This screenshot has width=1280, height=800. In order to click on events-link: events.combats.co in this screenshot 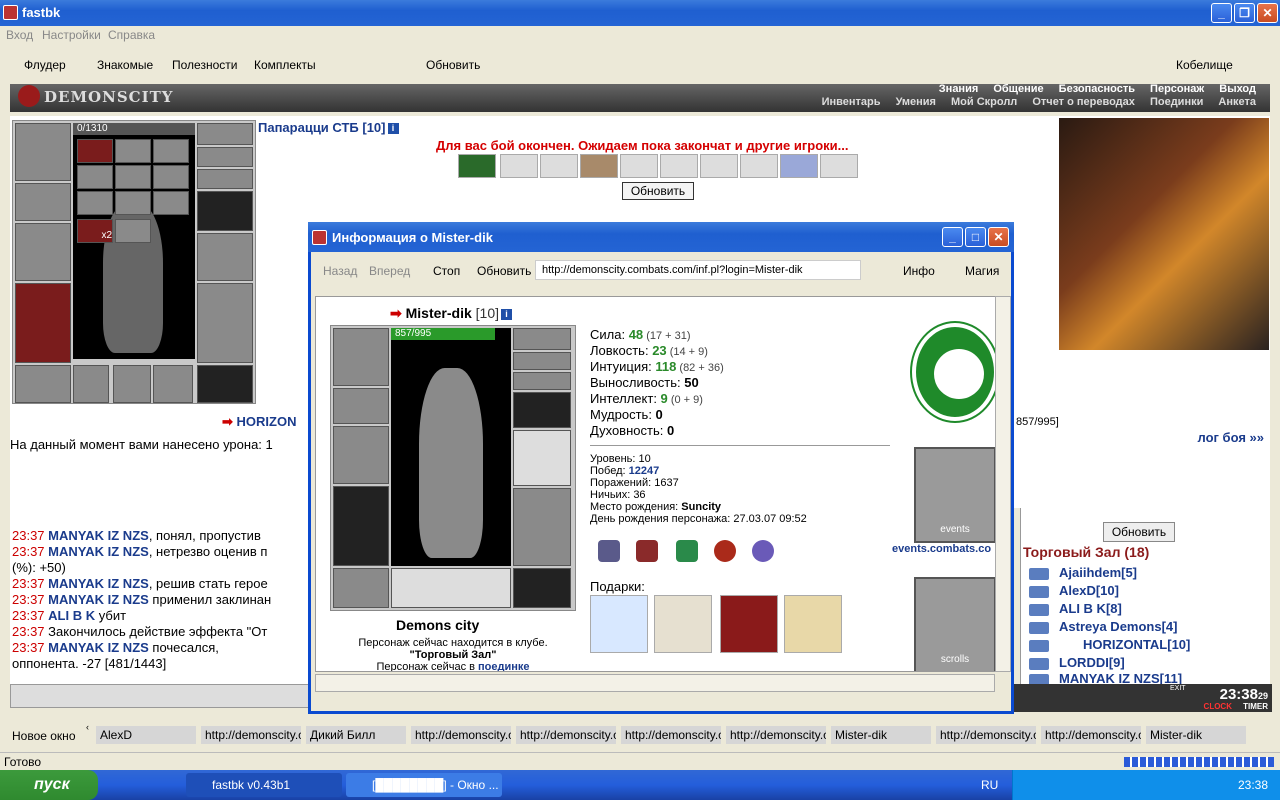, I will do `click(941, 549)`.